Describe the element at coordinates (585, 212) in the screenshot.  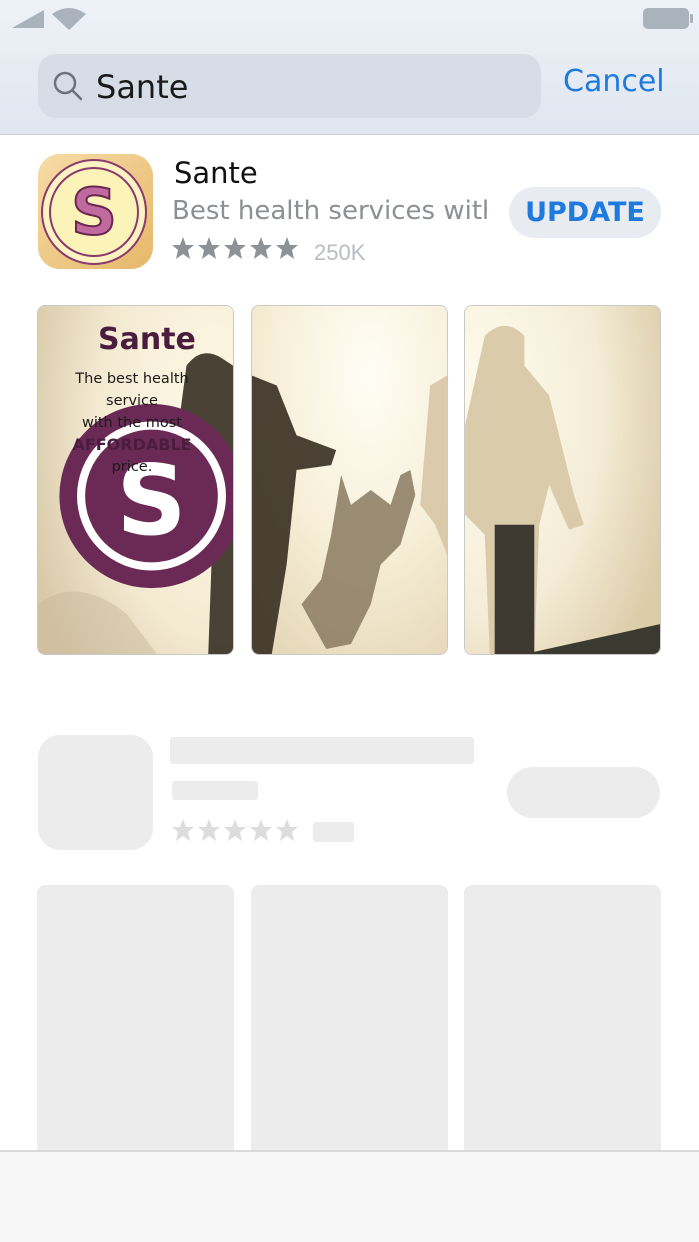
I see `update-button: UPDATE` at that location.